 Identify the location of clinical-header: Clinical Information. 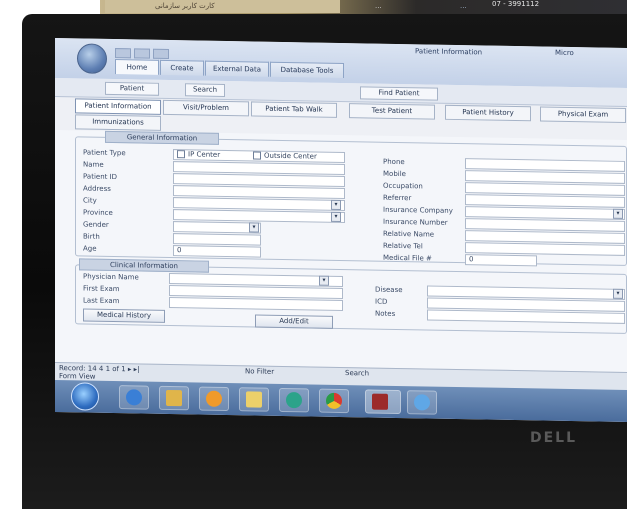
(144, 265).